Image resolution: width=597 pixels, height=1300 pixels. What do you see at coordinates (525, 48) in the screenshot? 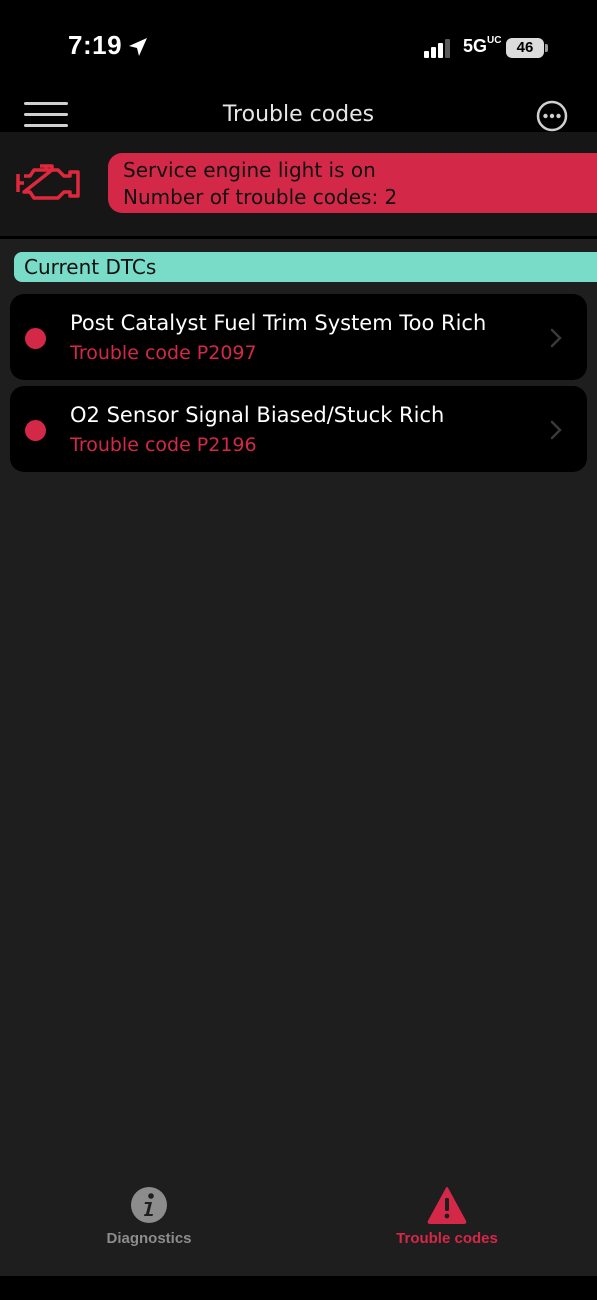
I see `battery-icon: 46` at bounding box center [525, 48].